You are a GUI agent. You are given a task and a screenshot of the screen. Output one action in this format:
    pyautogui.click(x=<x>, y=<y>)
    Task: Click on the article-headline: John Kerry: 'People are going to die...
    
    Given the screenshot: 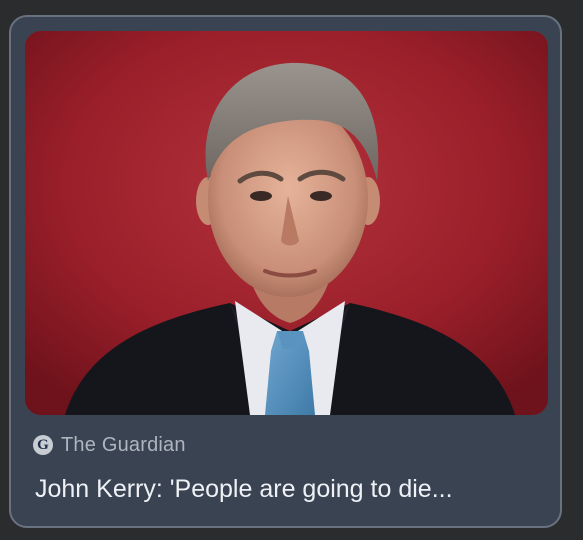 What is the action you would take?
    pyautogui.click(x=290, y=489)
    